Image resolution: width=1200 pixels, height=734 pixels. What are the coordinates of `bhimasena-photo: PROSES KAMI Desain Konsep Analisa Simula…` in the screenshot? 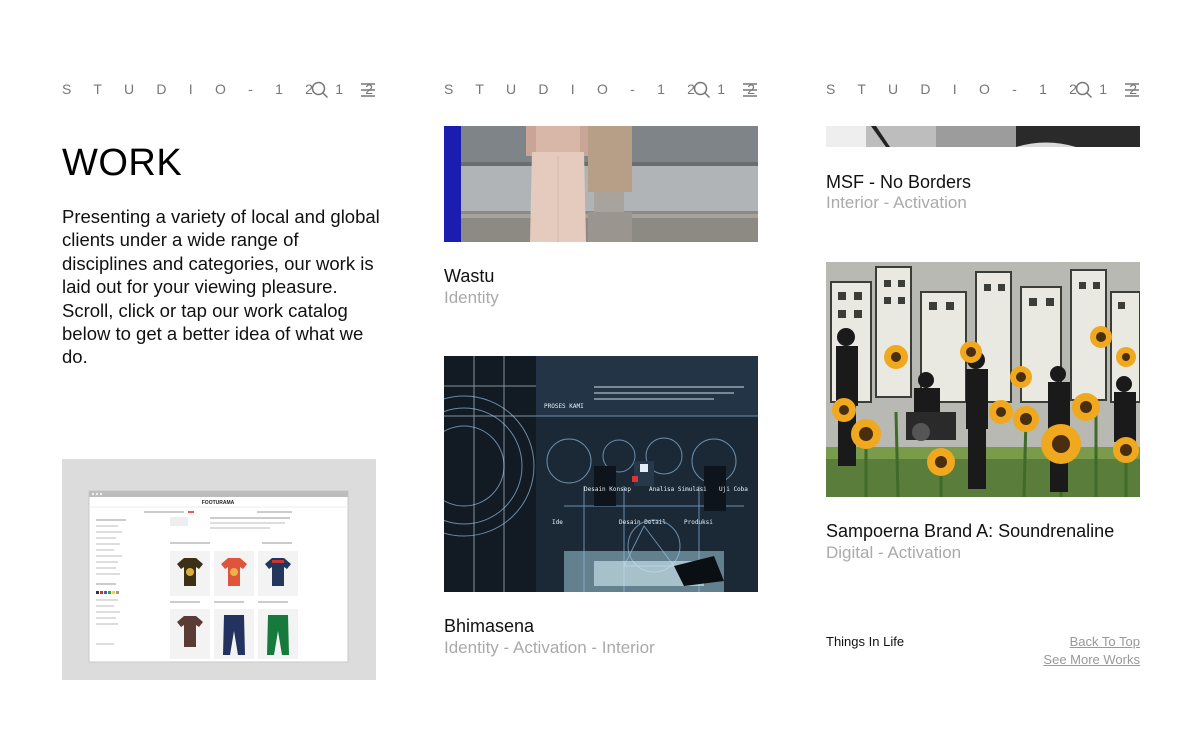 It's located at (601, 474).